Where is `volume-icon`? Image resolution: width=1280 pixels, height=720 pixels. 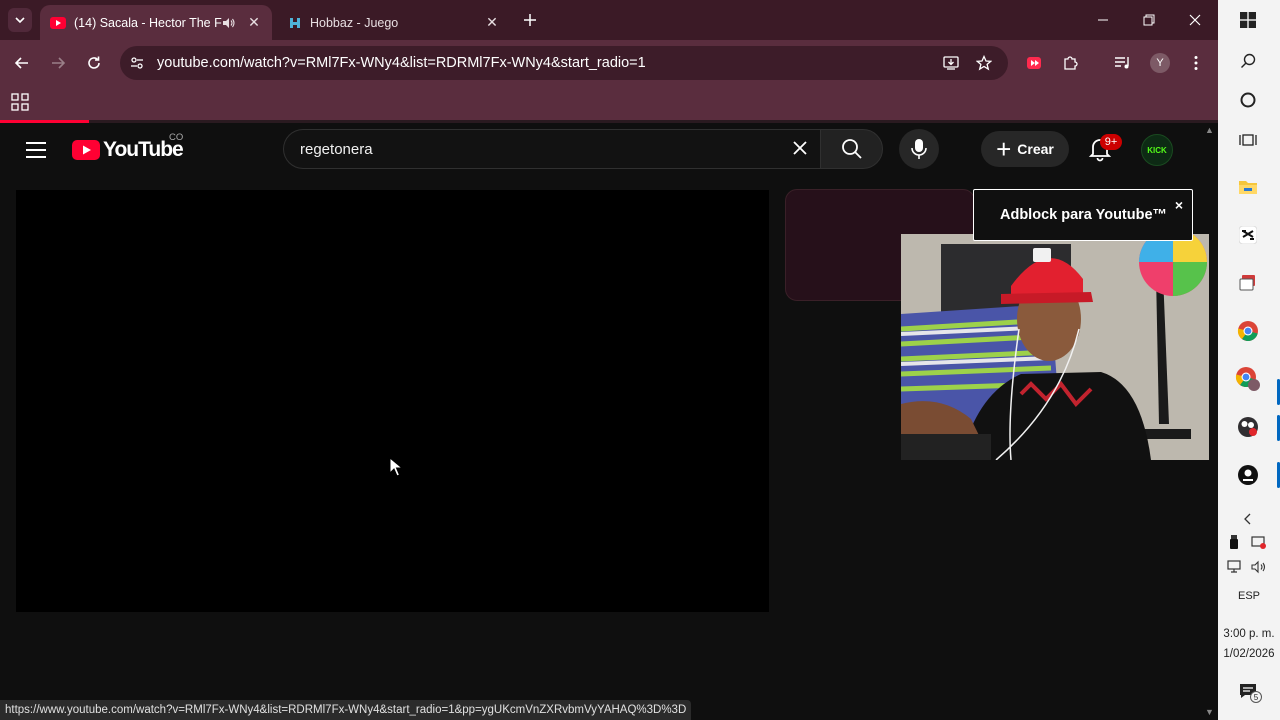
volume-icon is located at coordinates (1259, 567).